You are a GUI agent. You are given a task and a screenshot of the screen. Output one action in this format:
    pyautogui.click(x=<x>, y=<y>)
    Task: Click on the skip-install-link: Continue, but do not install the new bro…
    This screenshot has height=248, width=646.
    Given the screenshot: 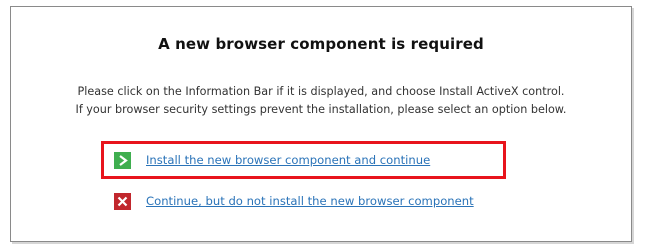 What is the action you would take?
    pyautogui.click(x=310, y=201)
    